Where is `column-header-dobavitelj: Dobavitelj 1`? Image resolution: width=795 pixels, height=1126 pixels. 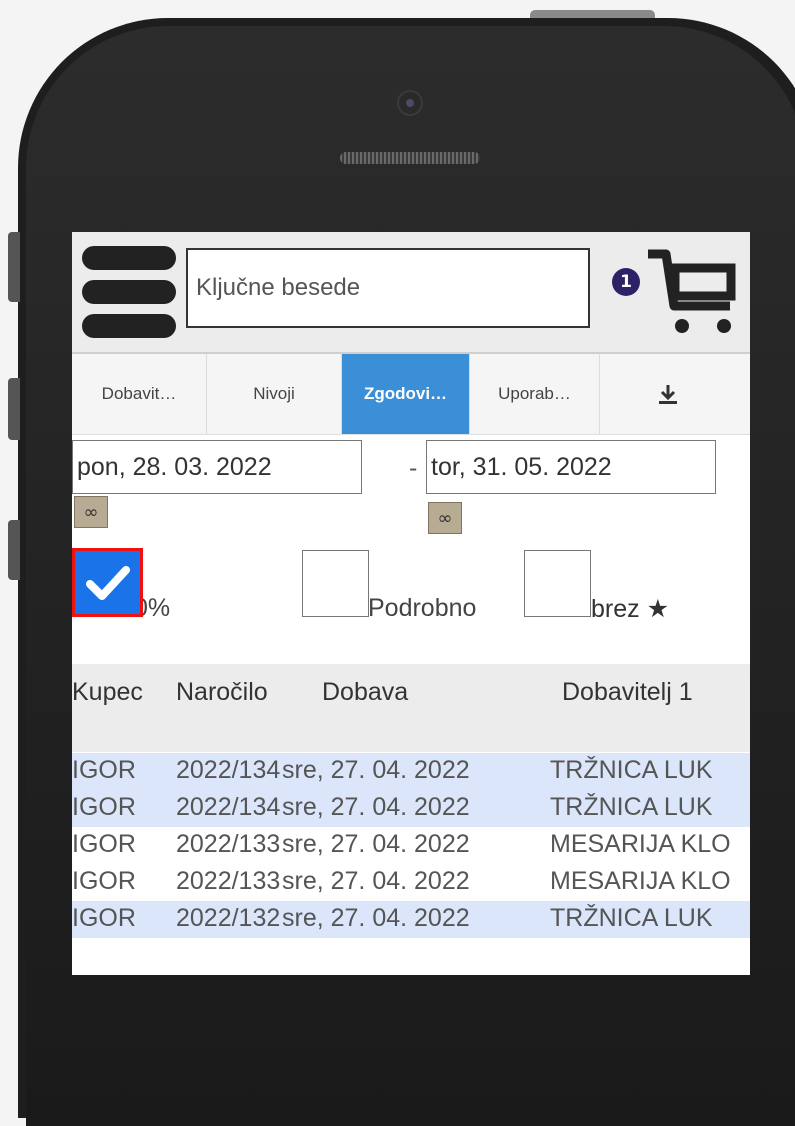 column-header-dobavitelj: Dobavitelj 1 is located at coordinates (627, 692).